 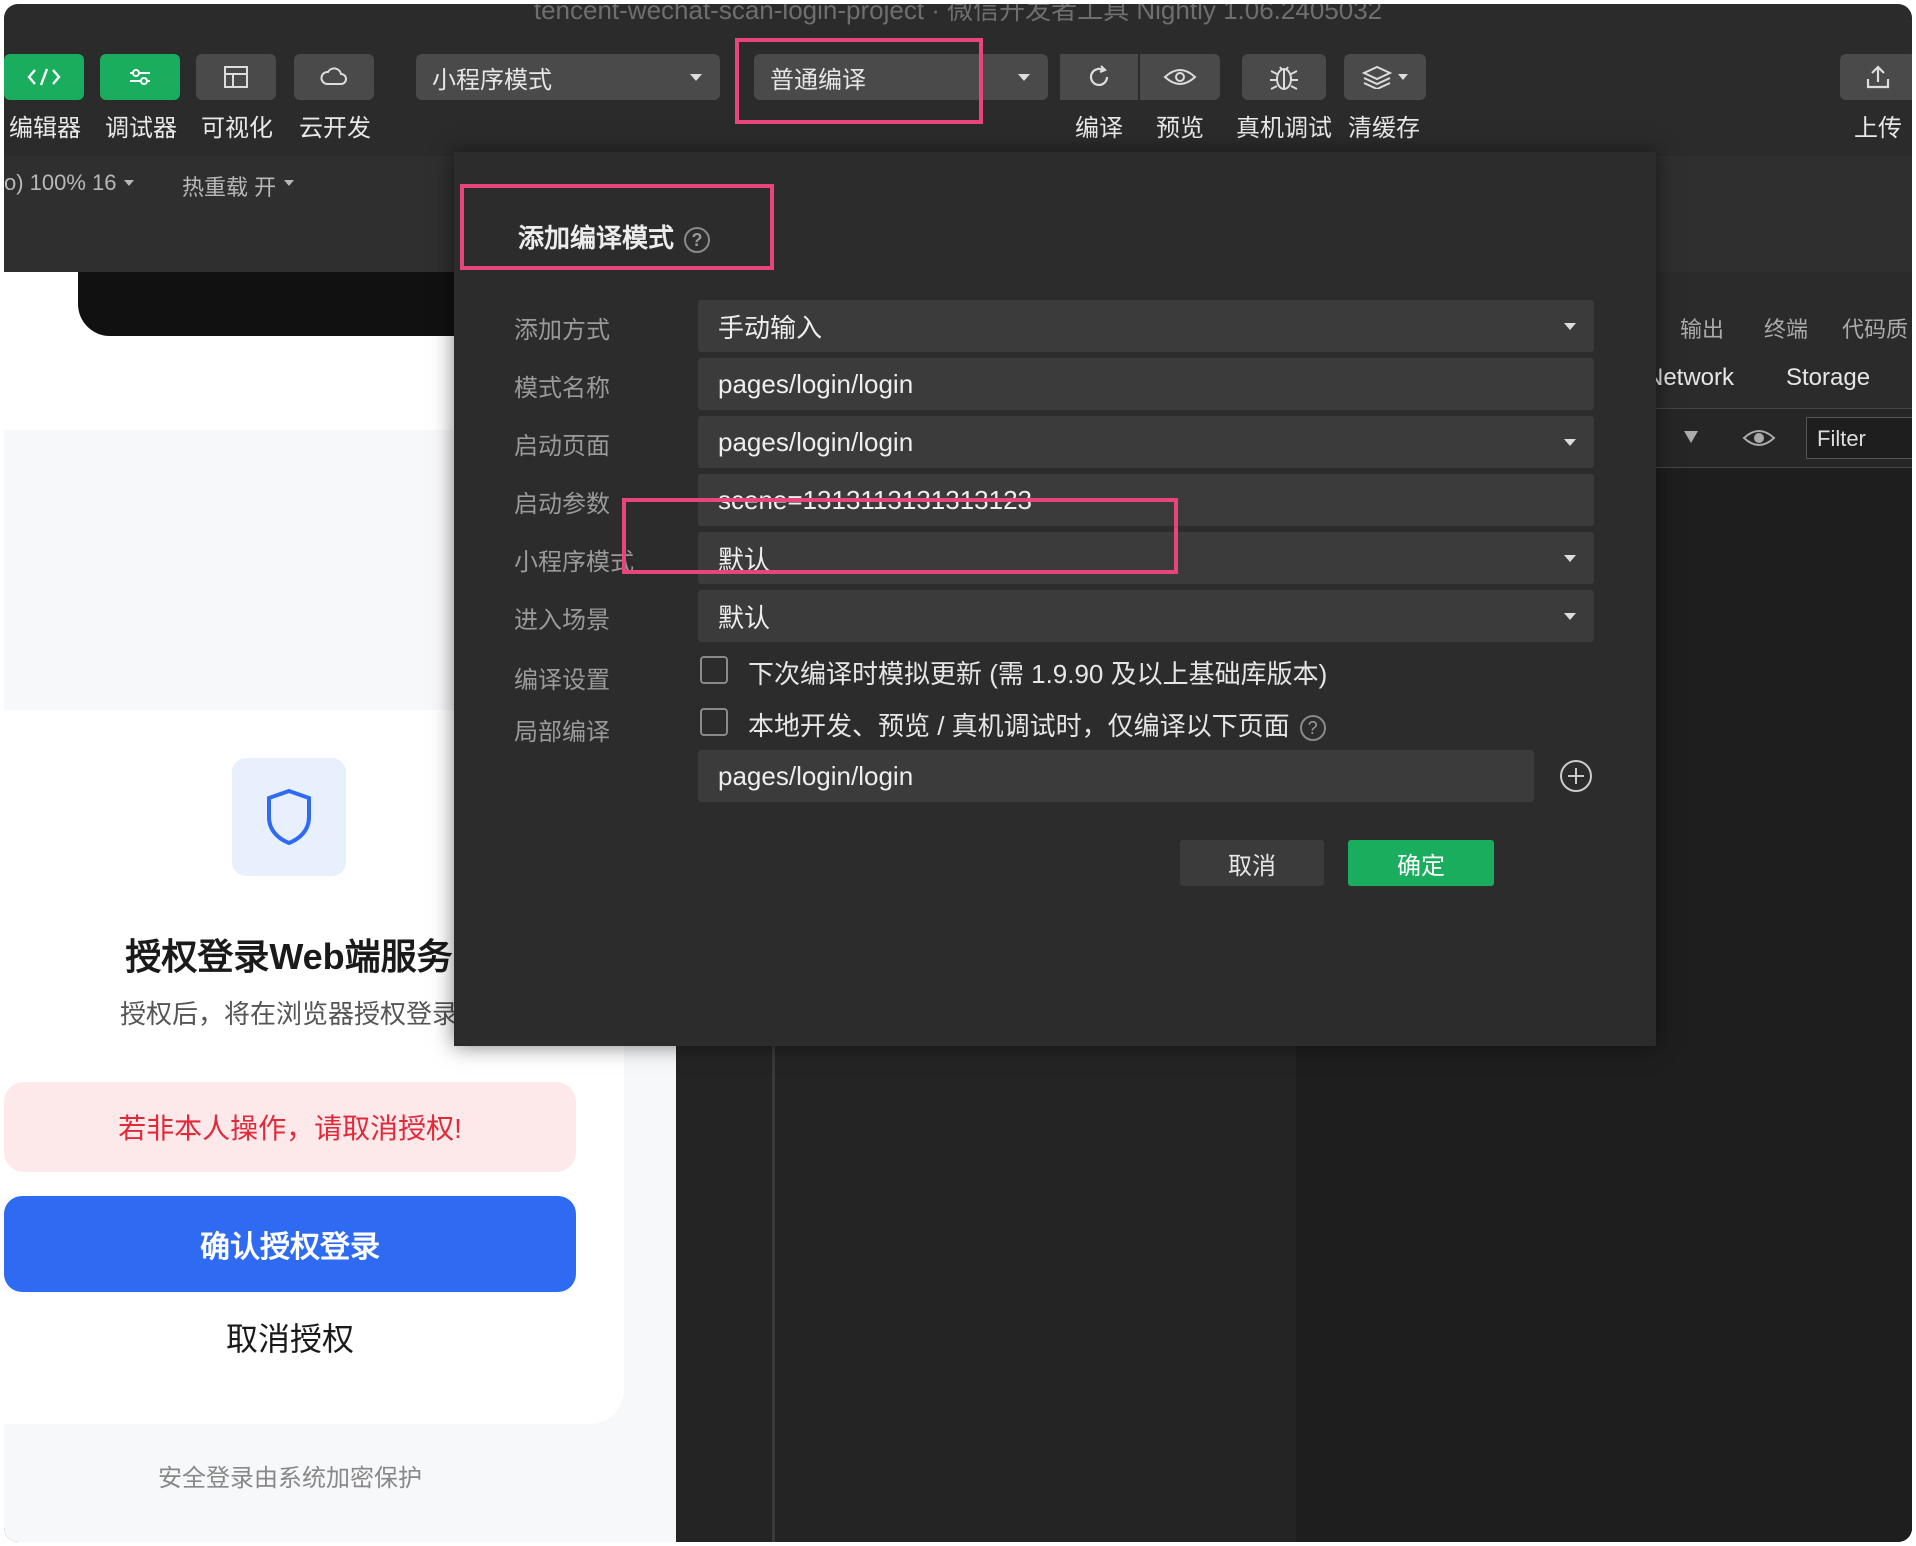 What do you see at coordinates (1421, 863) in the screenshot?
I see `ok-button: 确定` at bounding box center [1421, 863].